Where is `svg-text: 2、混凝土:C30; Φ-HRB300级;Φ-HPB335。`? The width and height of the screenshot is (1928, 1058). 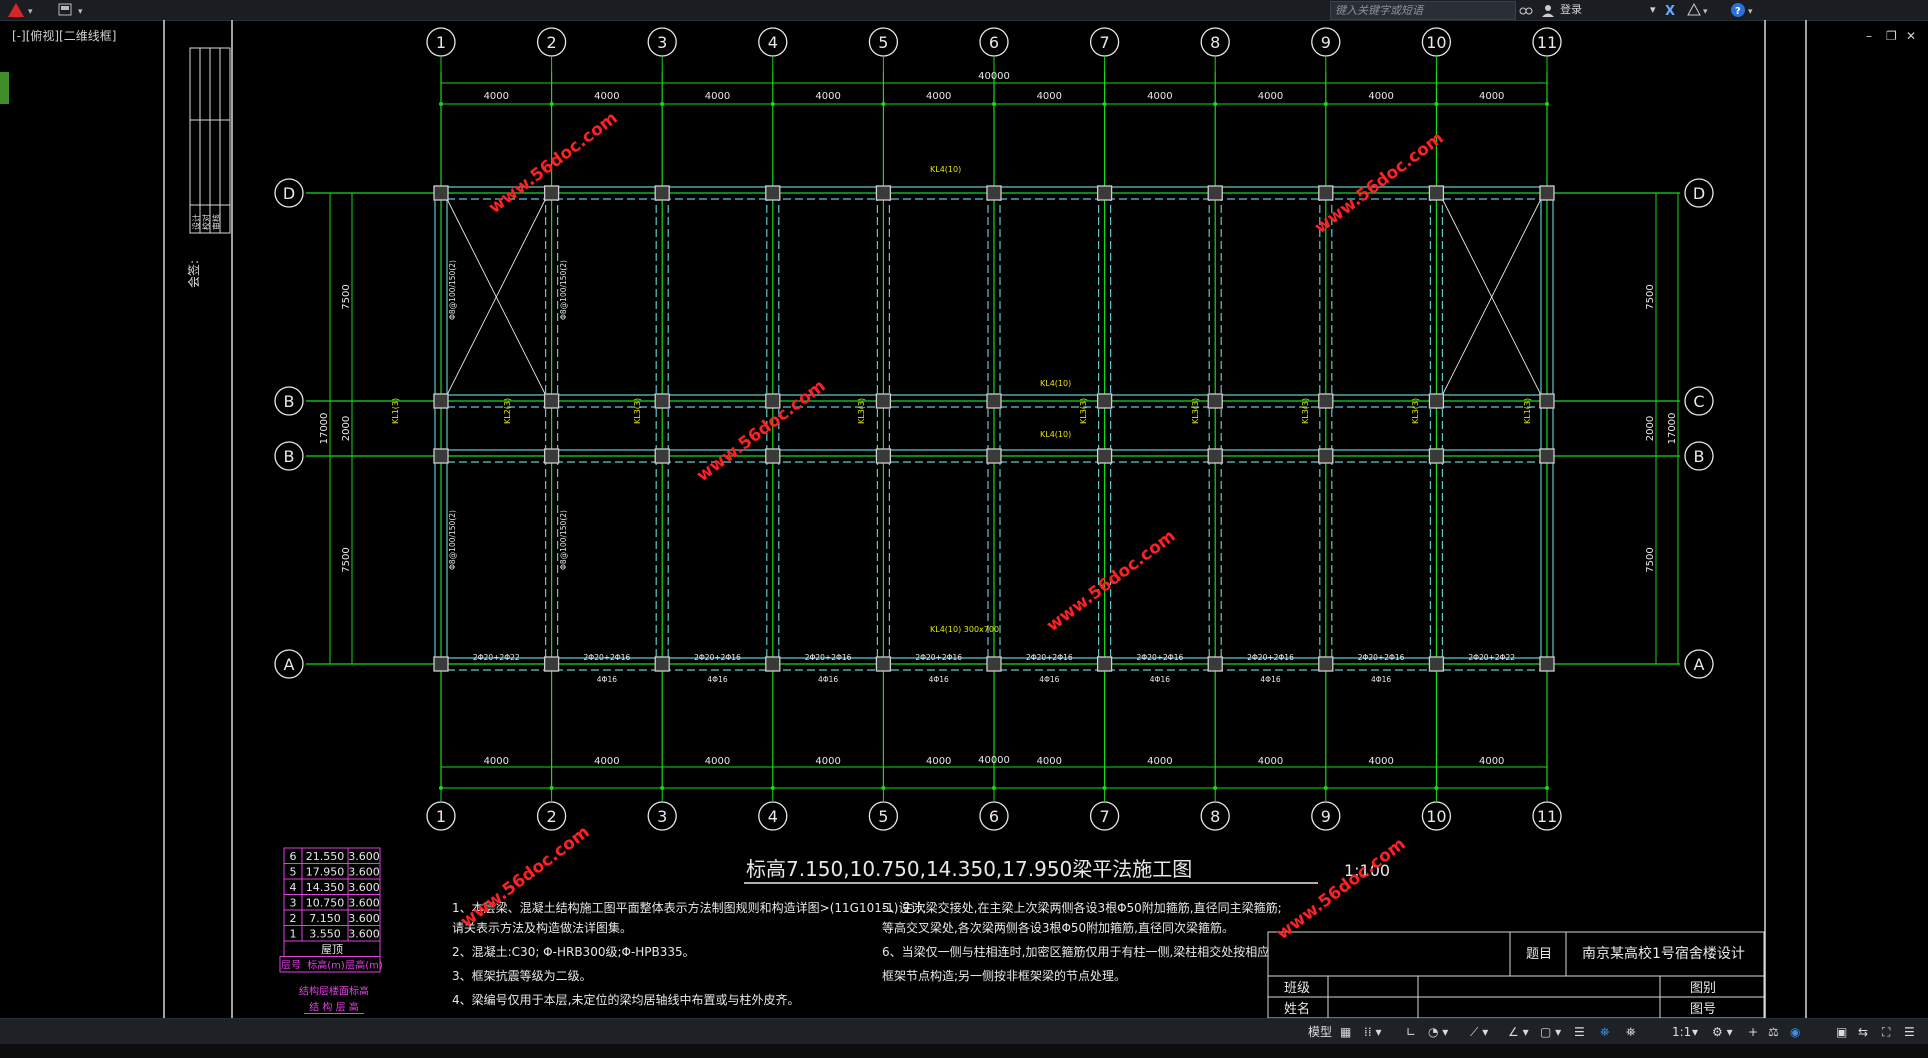 svg-text: 2、混凝土:C30; Φ-HRB300级;Φ-HPB335。 is located at coordinates (573, 951).